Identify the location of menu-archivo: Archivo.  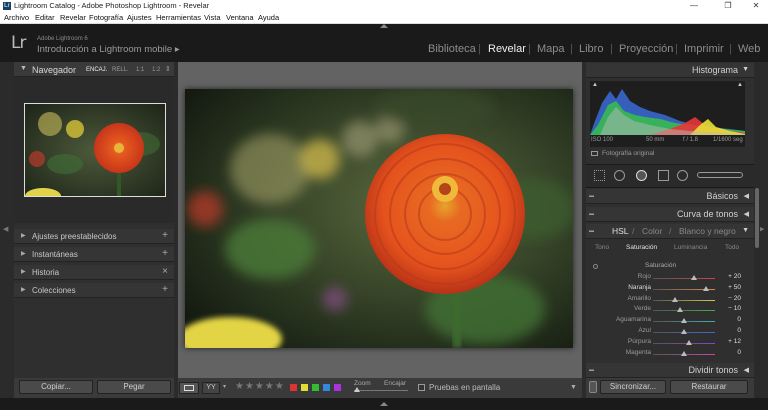
(16, 17).